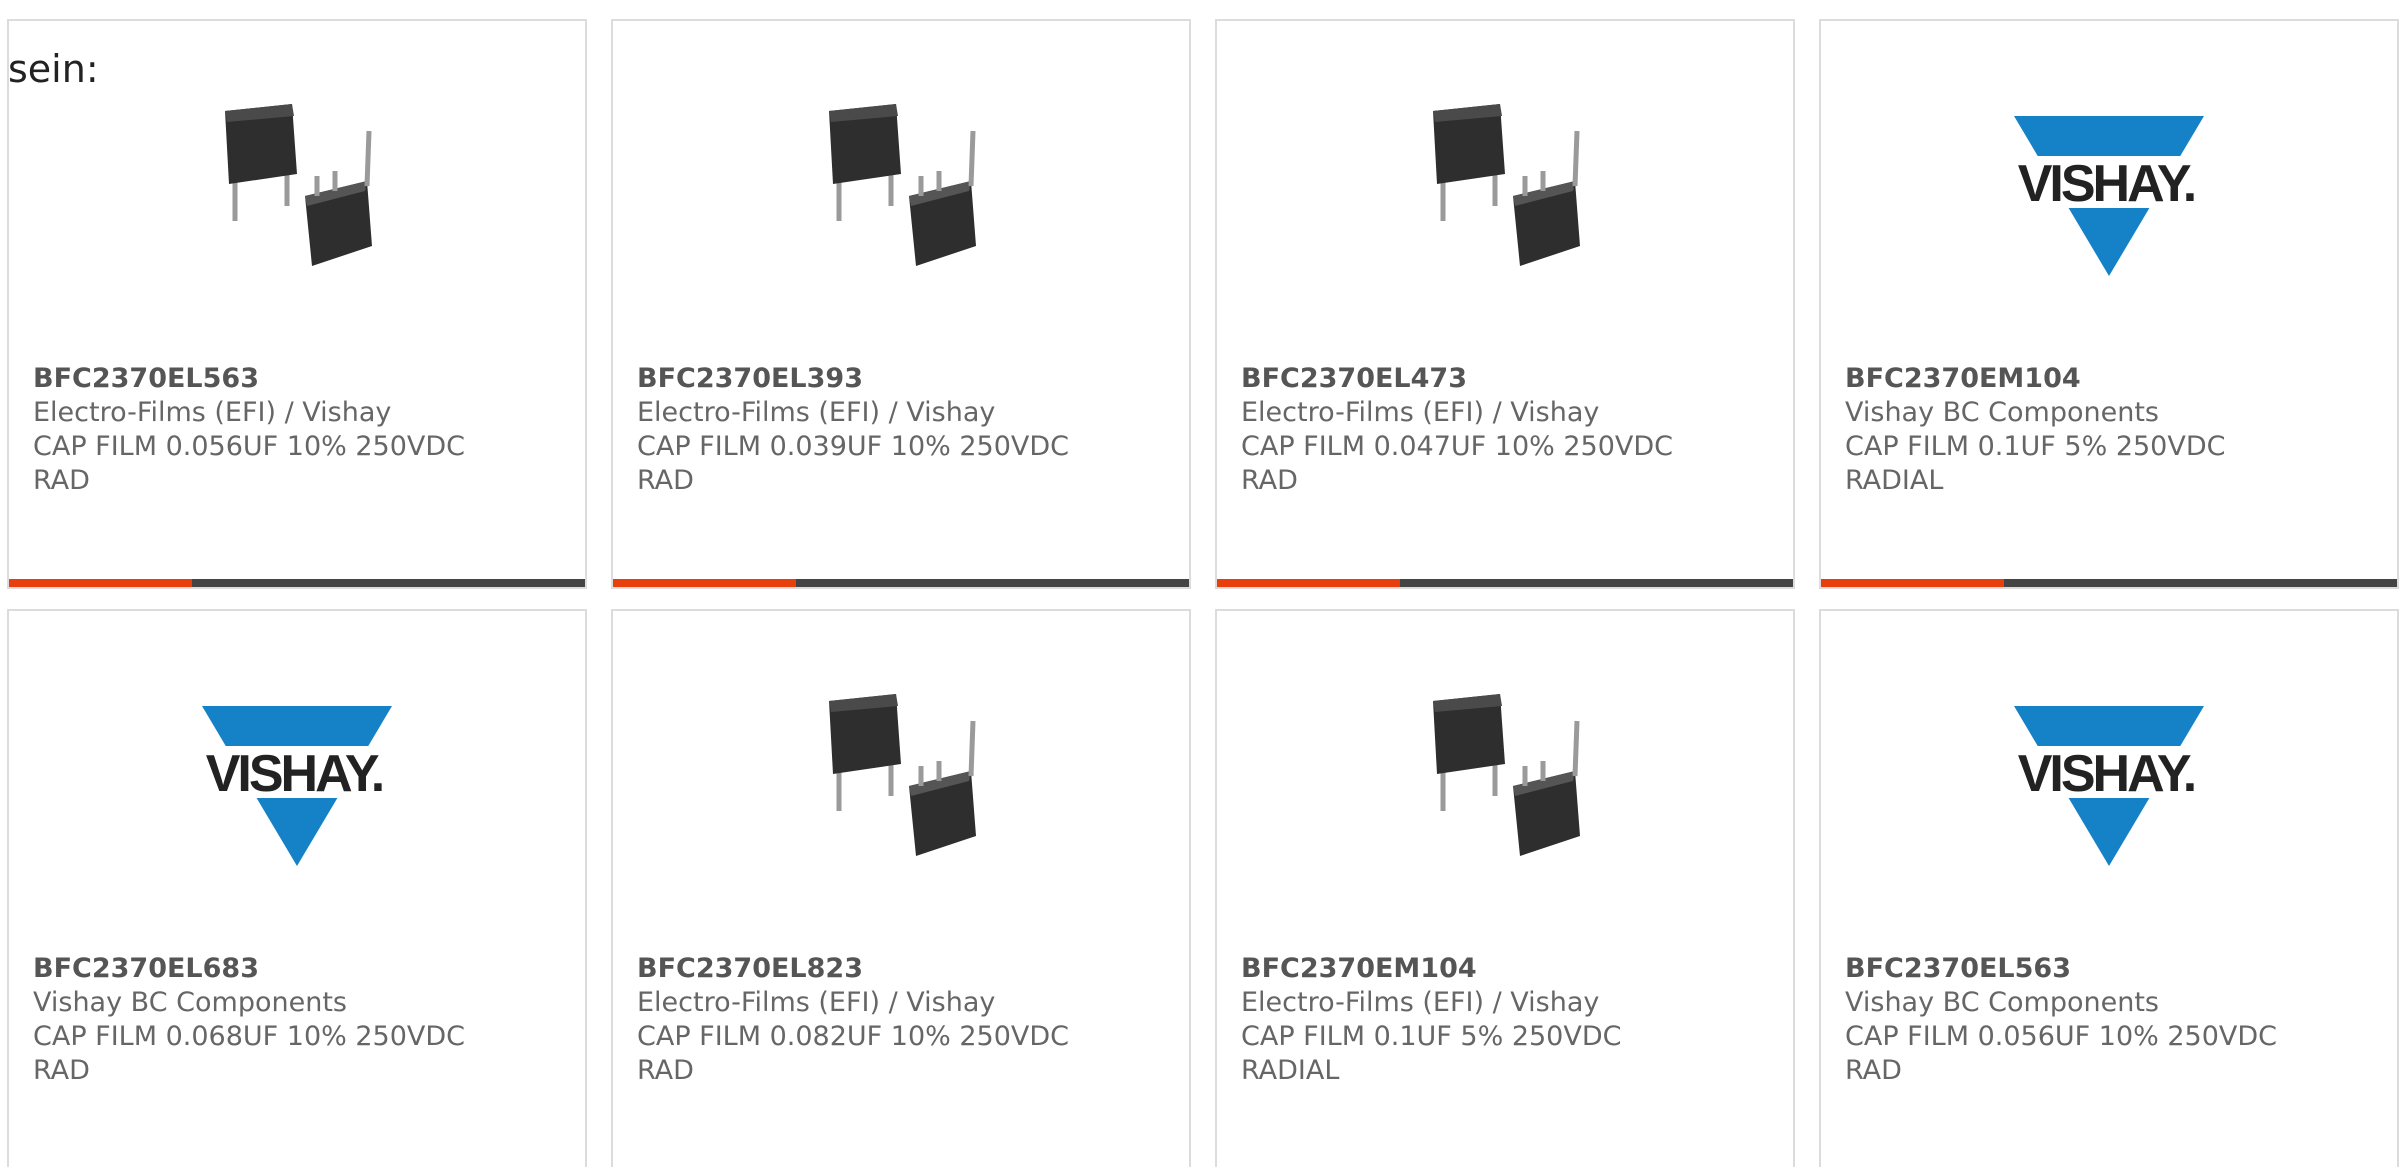 Image resolution: width=2400 pixels, height=1167 pixels. I want to click on description: CAP FILM 0.068UF 10% 250VDC, so click(249, 1036).